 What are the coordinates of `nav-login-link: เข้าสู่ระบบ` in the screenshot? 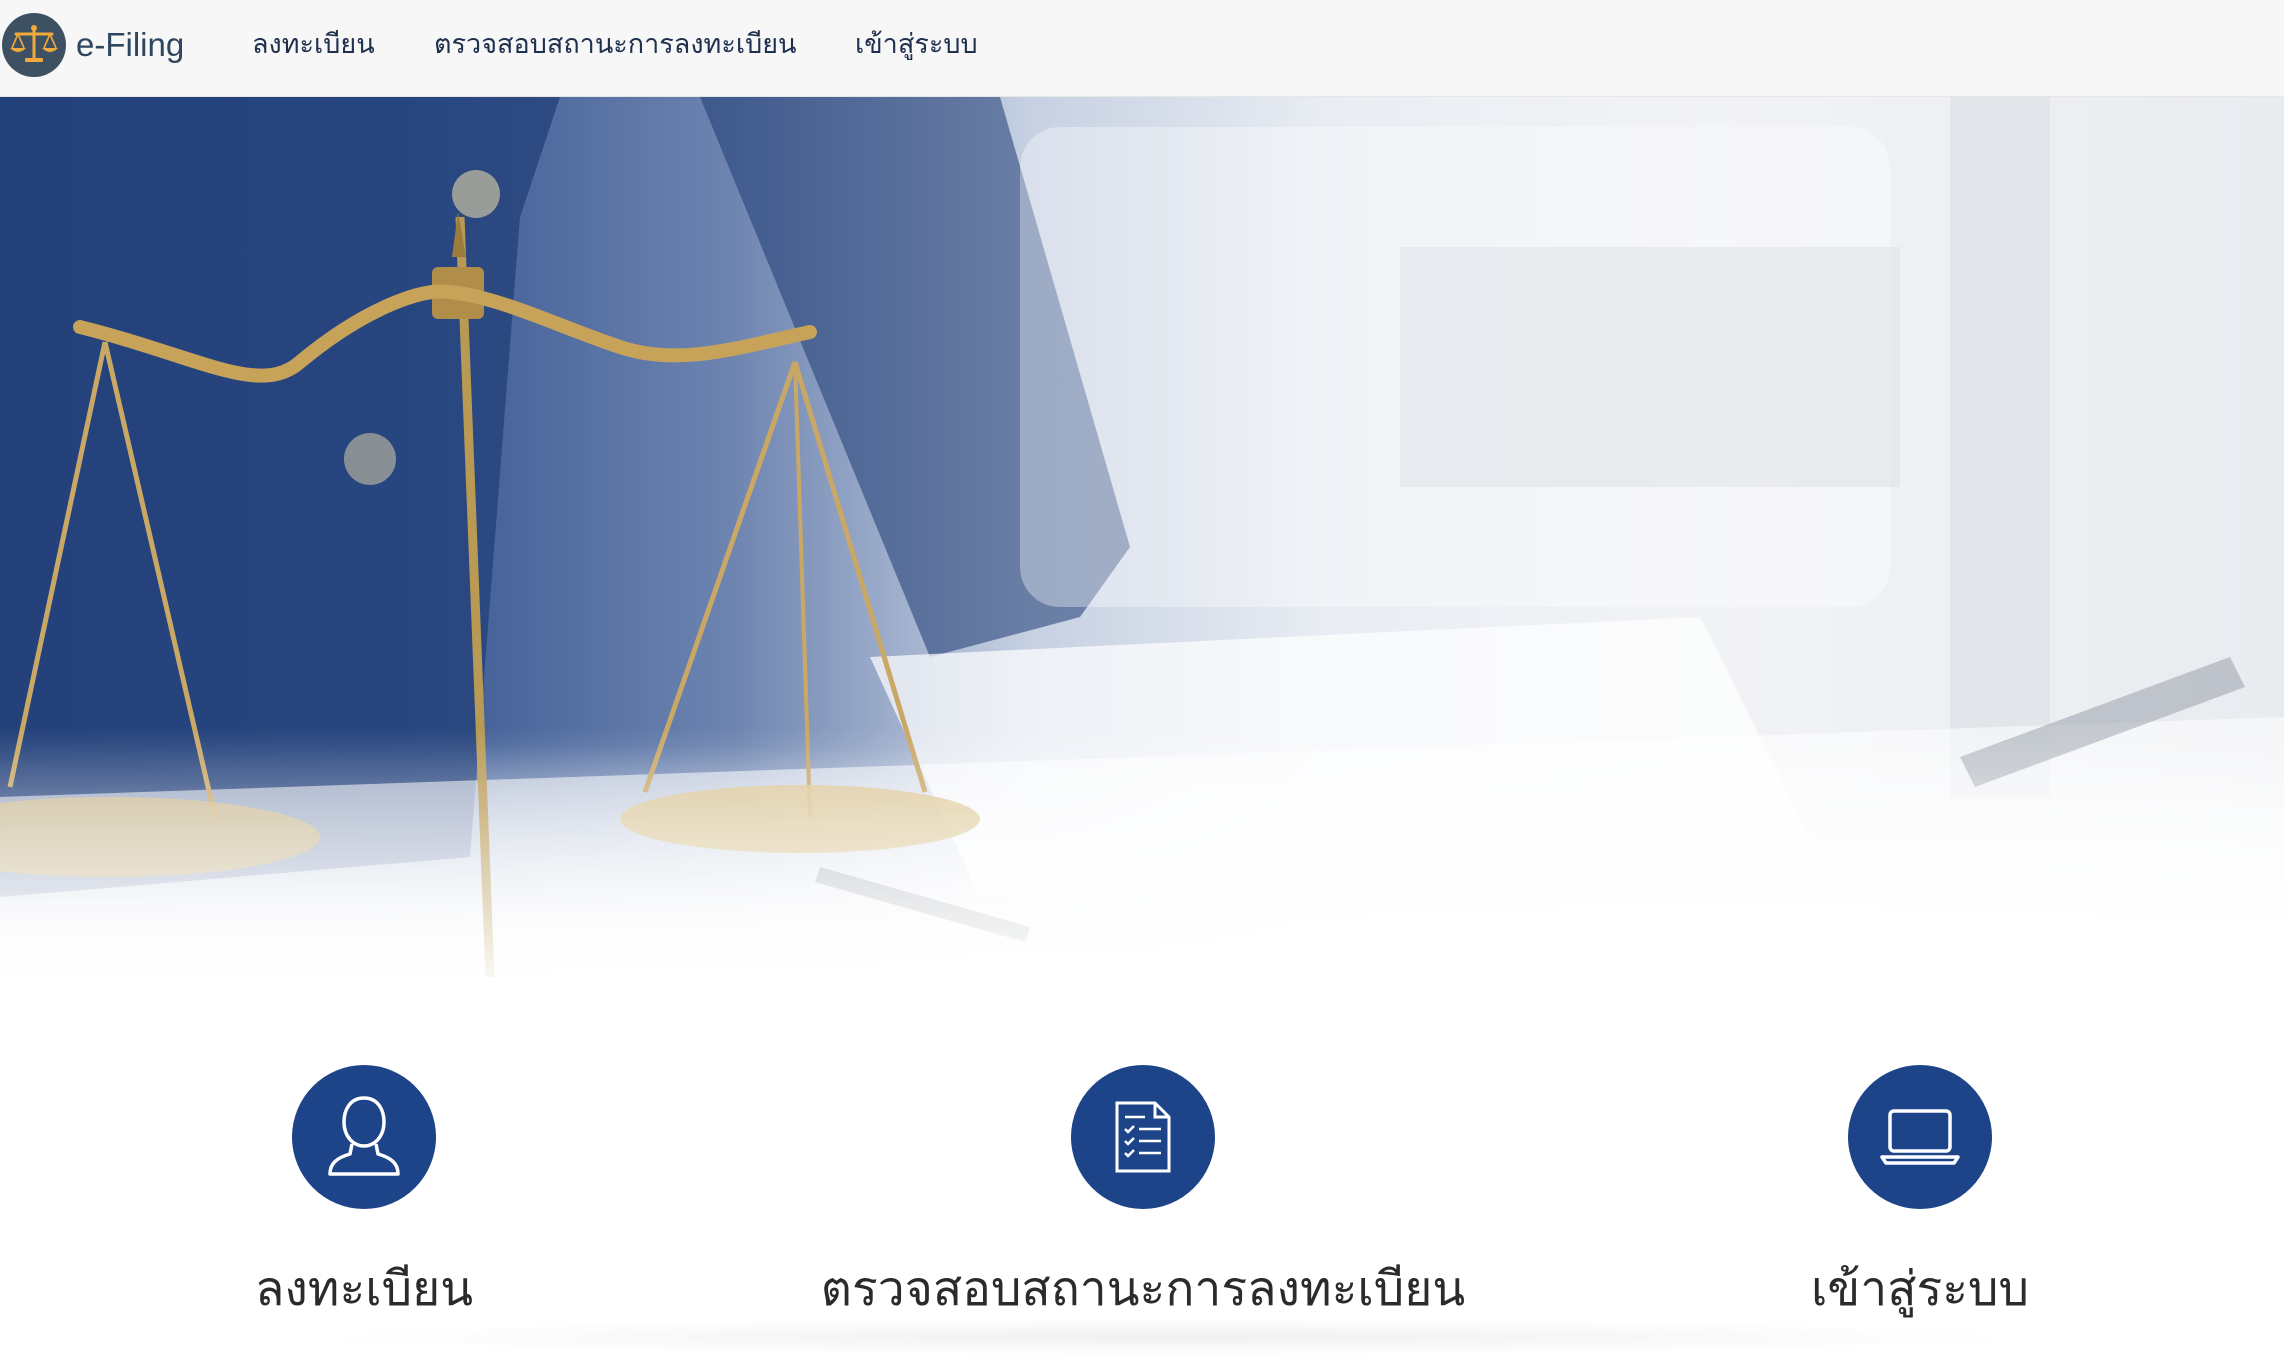 It's located at (916, 45).